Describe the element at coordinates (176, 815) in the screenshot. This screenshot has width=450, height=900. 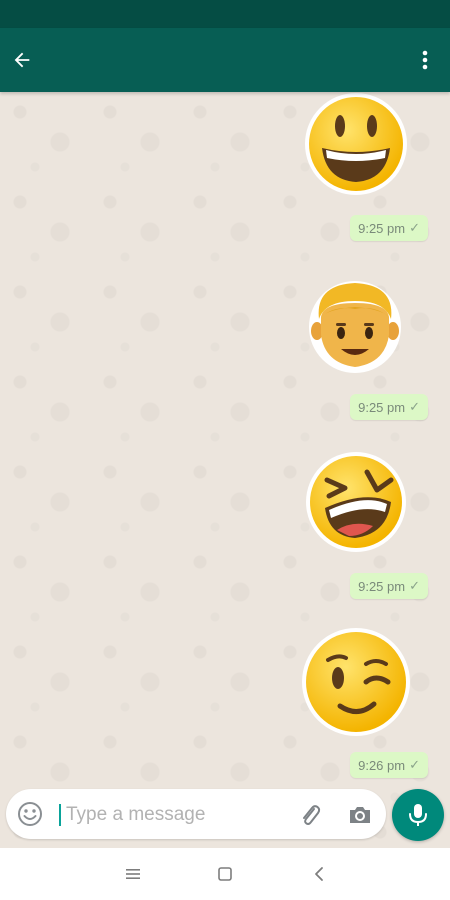
I see `message-input` at that location.